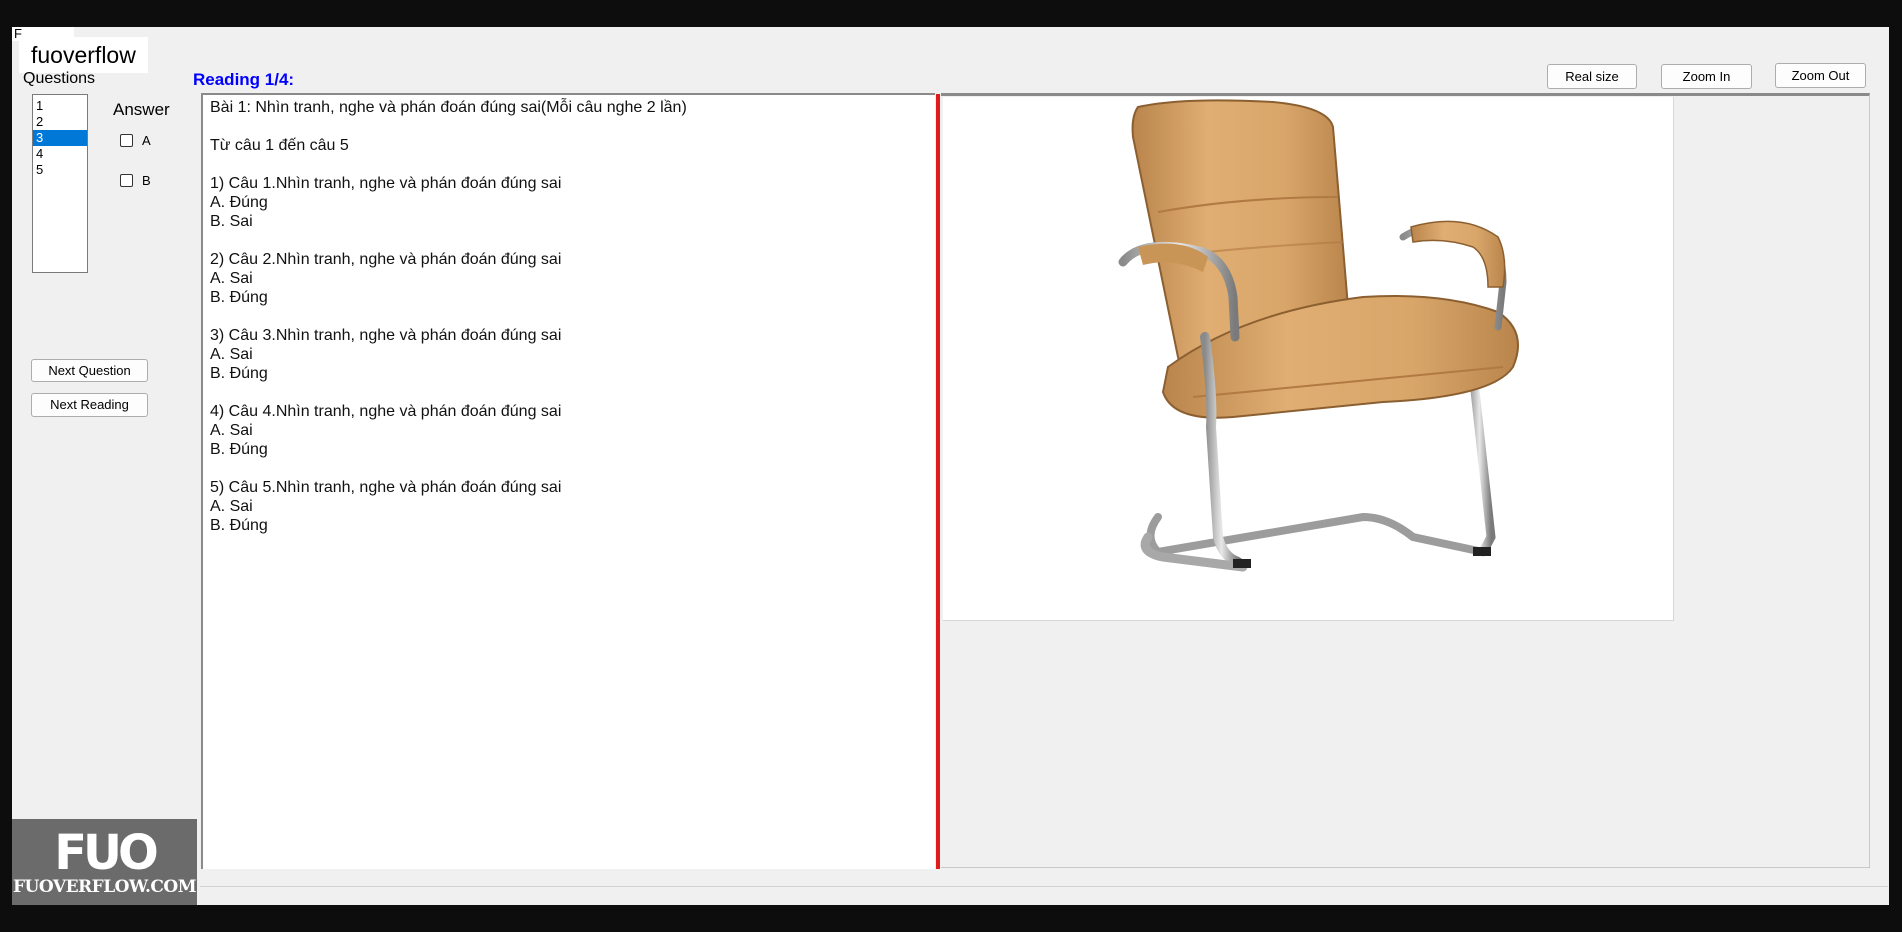 Image resolution: width=1902 pixels, height=932 pixels. Describe the element at coordinates (106, 853) in the screenshot. I see `logo-mark: FUO` at that location.